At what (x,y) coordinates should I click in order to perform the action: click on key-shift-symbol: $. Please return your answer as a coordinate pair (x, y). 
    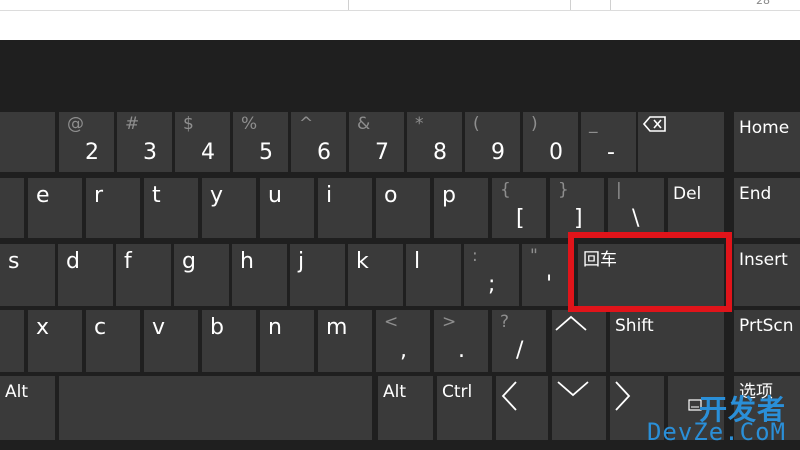
    Looking at the image, I should click on (188, 124).